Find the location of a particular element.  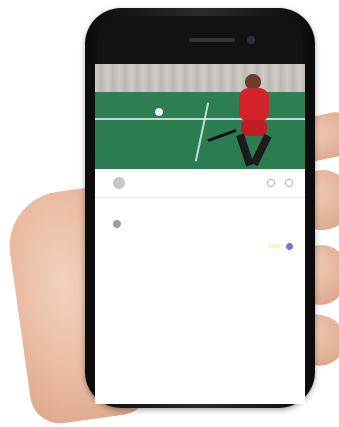

chat-actions is located at coordinates (280, 183).